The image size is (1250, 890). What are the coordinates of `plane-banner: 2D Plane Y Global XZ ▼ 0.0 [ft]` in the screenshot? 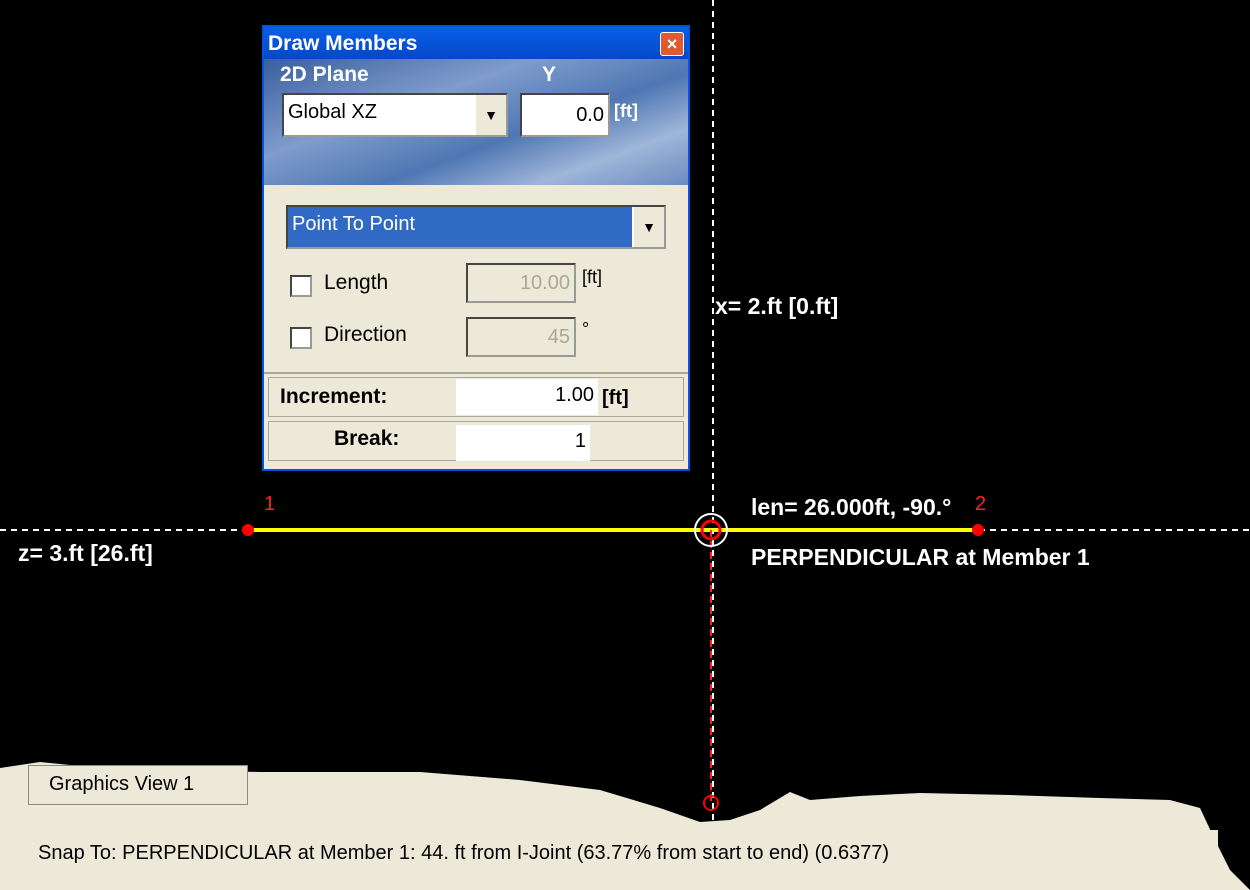 It's located at (476, 122).